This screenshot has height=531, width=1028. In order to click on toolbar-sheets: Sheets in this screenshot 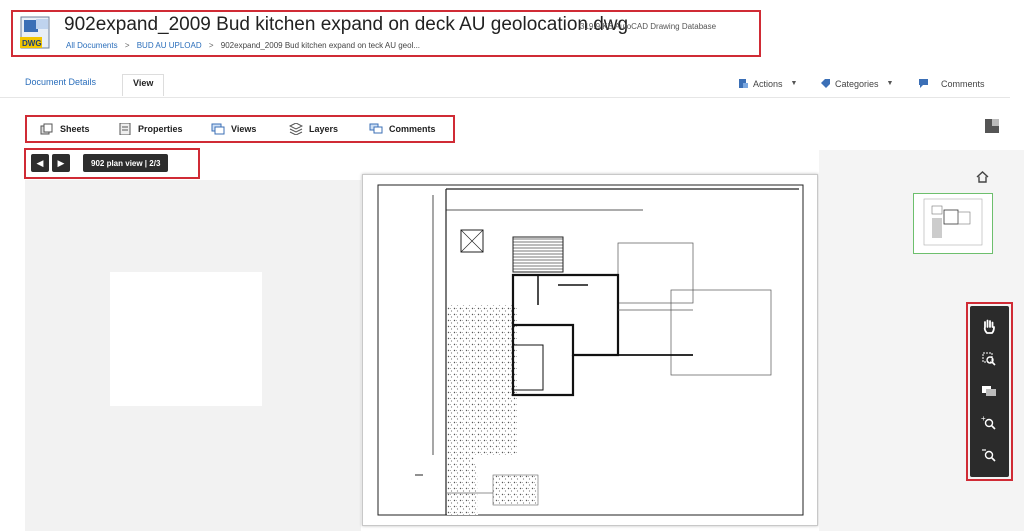, I will do `click(65, 129)`.